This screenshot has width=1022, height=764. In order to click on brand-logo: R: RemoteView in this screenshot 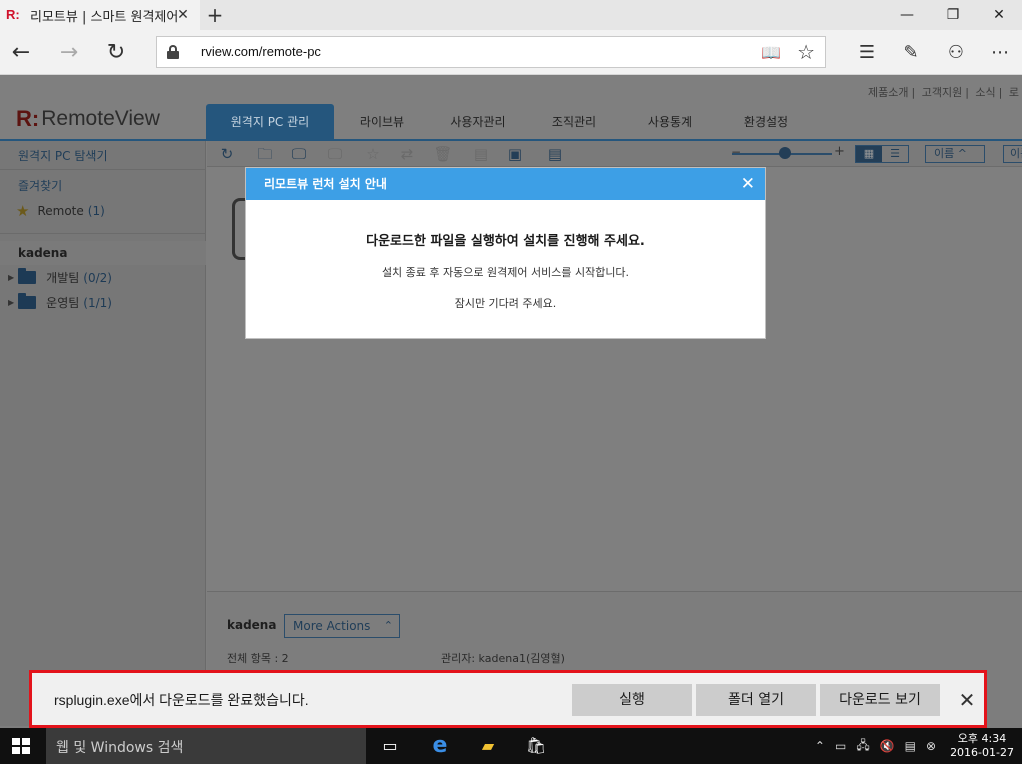, I will do `click(88, 119)`.